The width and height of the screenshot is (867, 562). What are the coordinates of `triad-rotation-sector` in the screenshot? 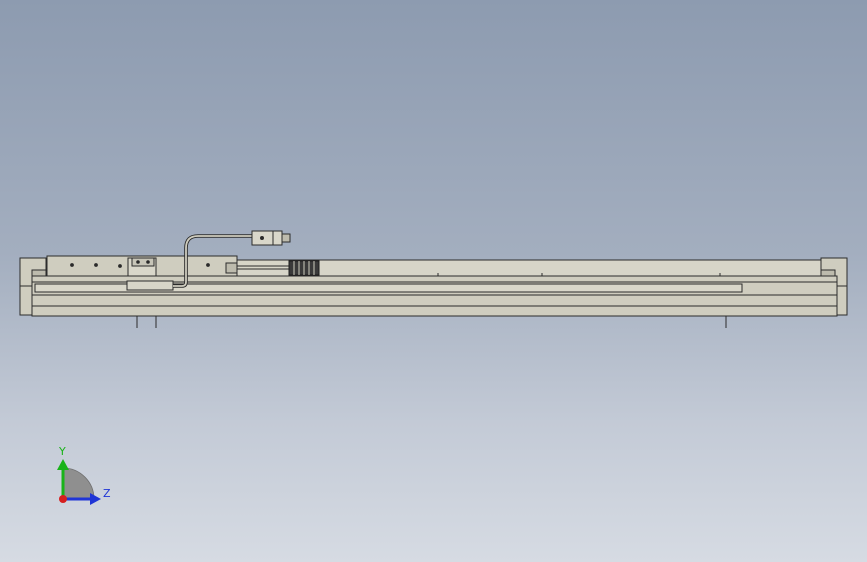 It's located at (78, 483).